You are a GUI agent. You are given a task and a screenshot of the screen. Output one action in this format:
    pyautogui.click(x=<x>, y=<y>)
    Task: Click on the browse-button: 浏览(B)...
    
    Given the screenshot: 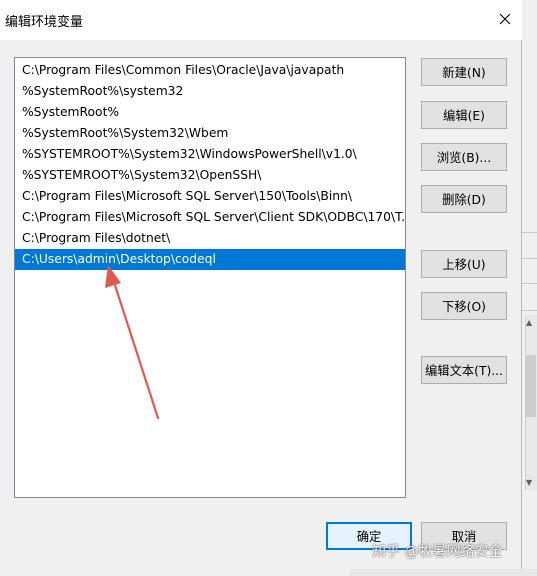 What is the action you would take?
    pyautogui.click(x=464, y=157)
    